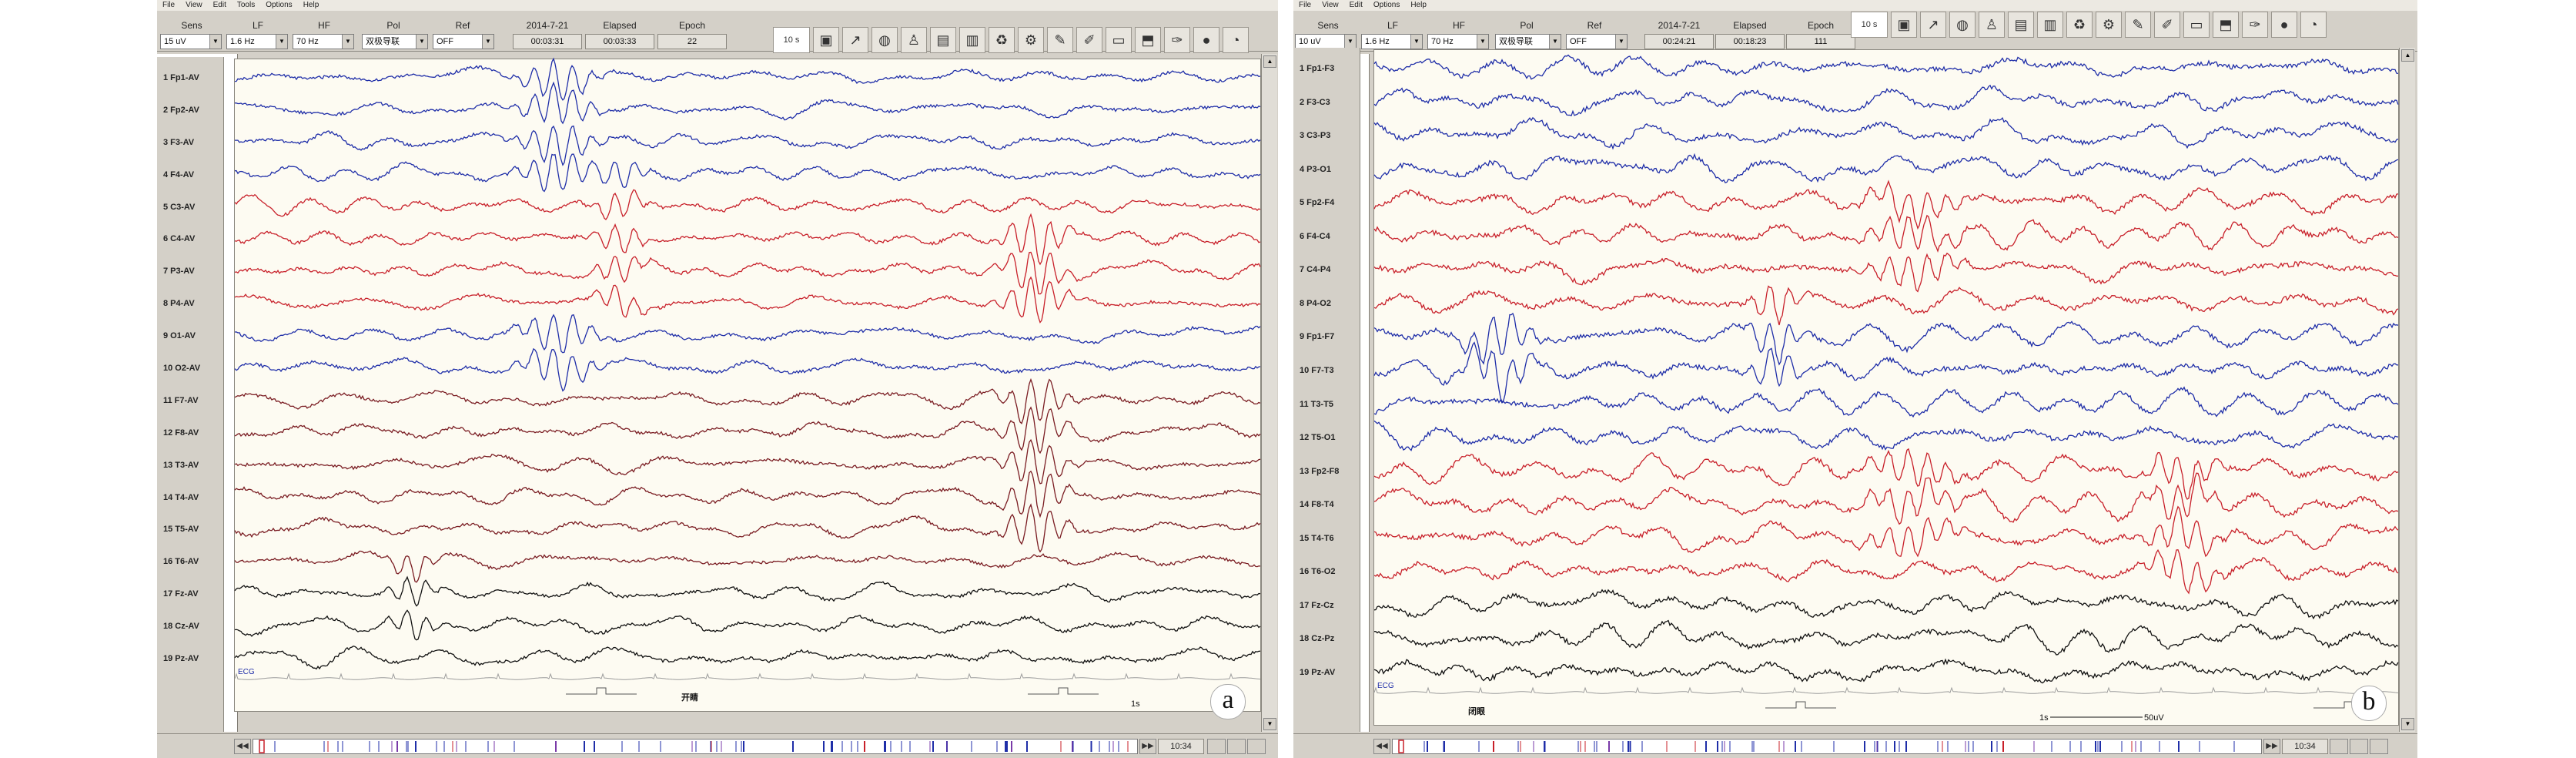 This screenshot has height=758, width=2576. Describe the element at coordinates (1579, 42) in the screenshot. I see `ref-value: OFF` at that location.